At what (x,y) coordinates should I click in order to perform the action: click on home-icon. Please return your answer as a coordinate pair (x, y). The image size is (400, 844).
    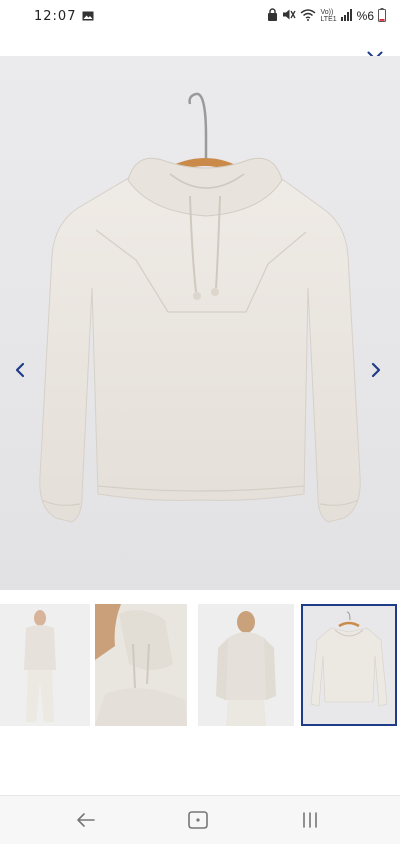
    Looking at the image, I should click on (198, 820).